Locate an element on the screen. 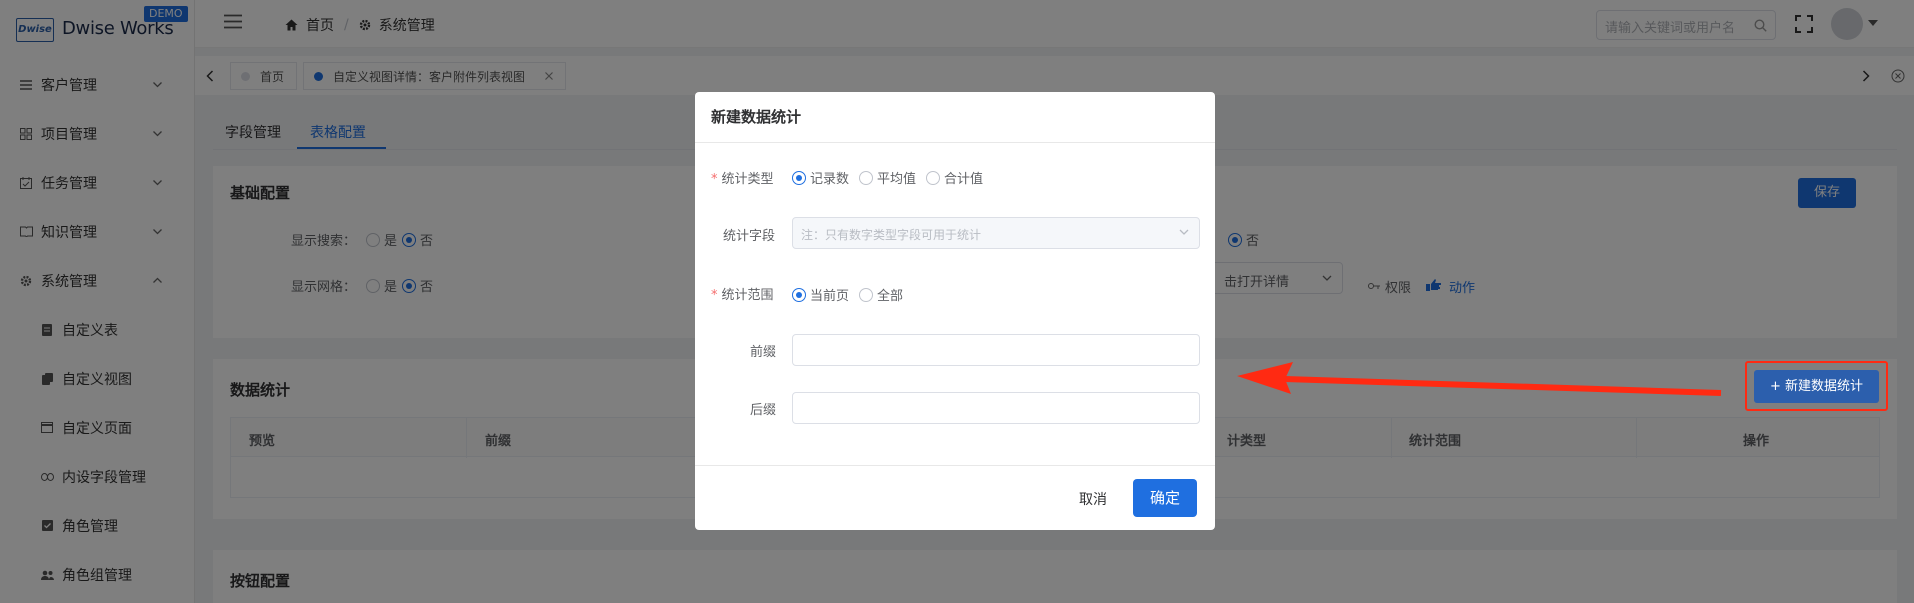 The image size is (1914, 603). scope-radio-group: 当前页 全部 is located at coordinates (852, 294).